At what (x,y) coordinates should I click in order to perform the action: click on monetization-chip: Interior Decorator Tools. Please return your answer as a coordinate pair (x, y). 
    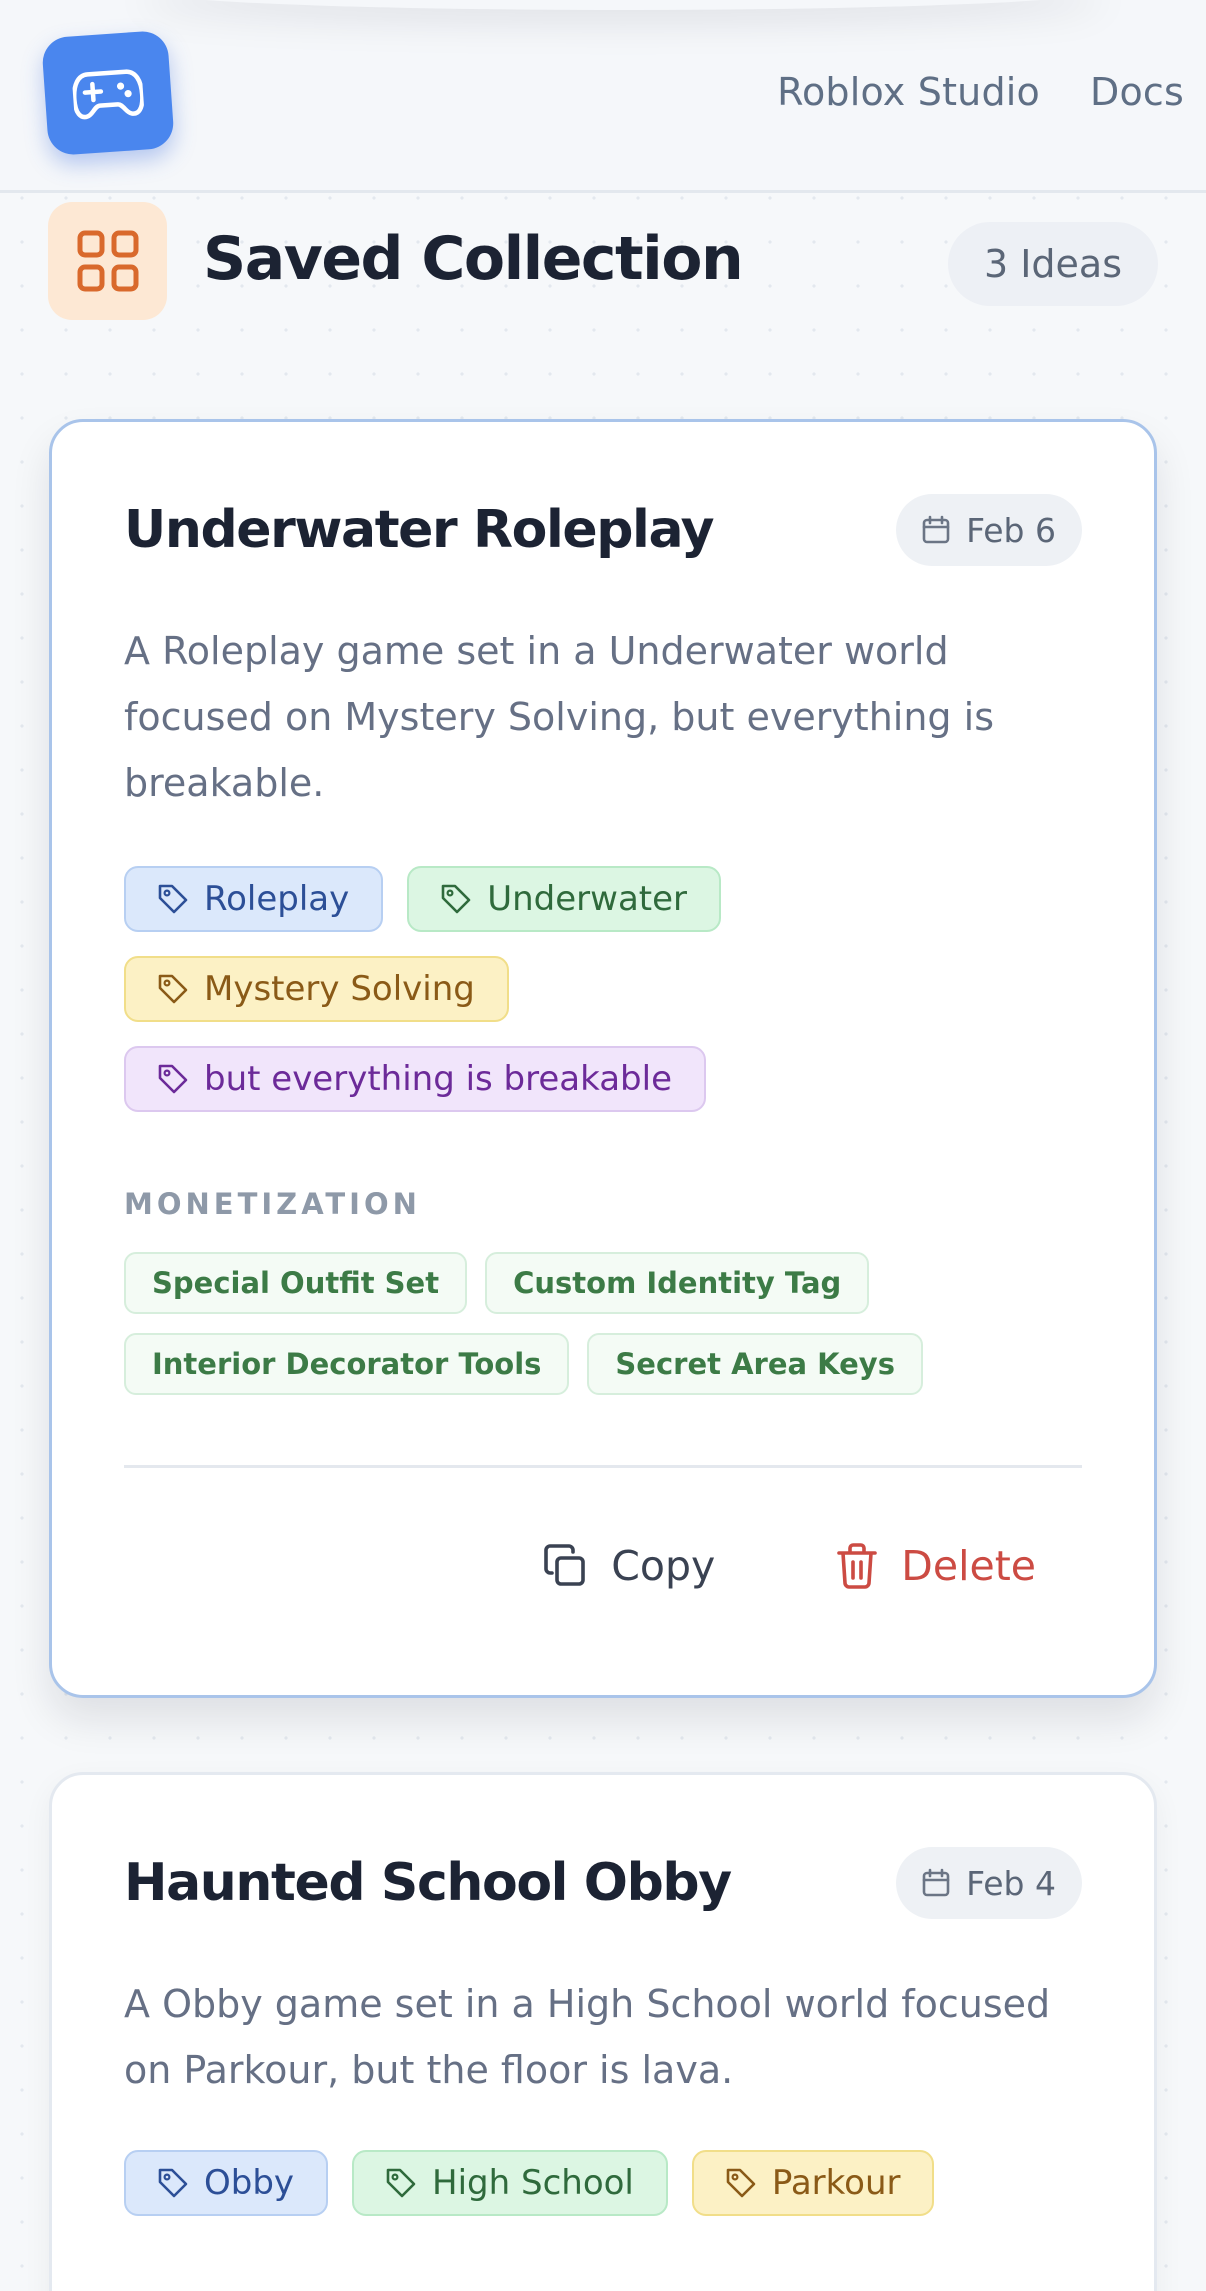
    Looking at the image, I should click on (347, 1364).